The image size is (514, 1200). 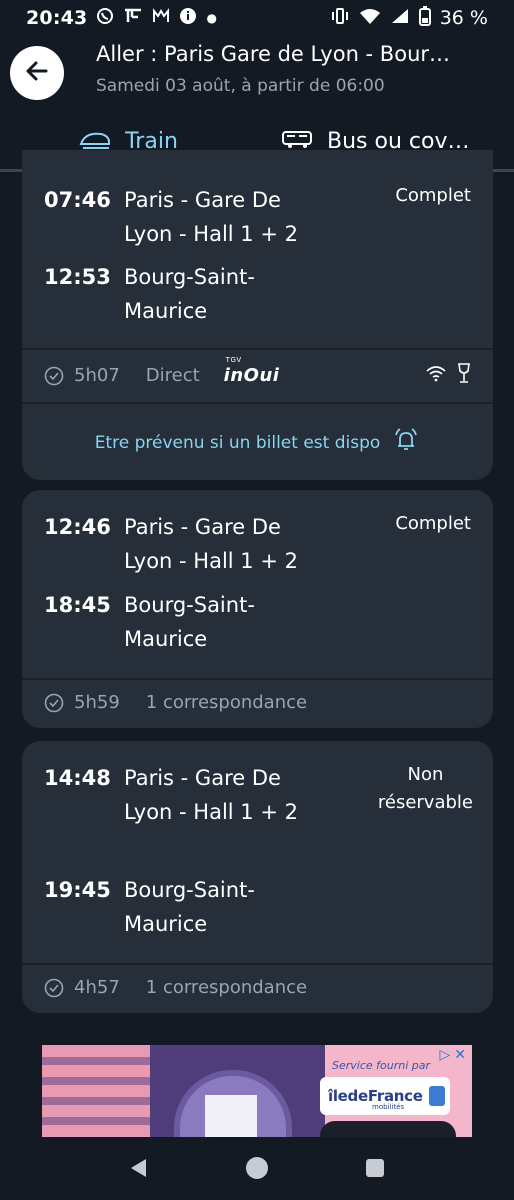 What do you see at coordinates (460, 1055) in the screenshot?
I see `close-icon: ✕` at bounding box center [460, 1055].